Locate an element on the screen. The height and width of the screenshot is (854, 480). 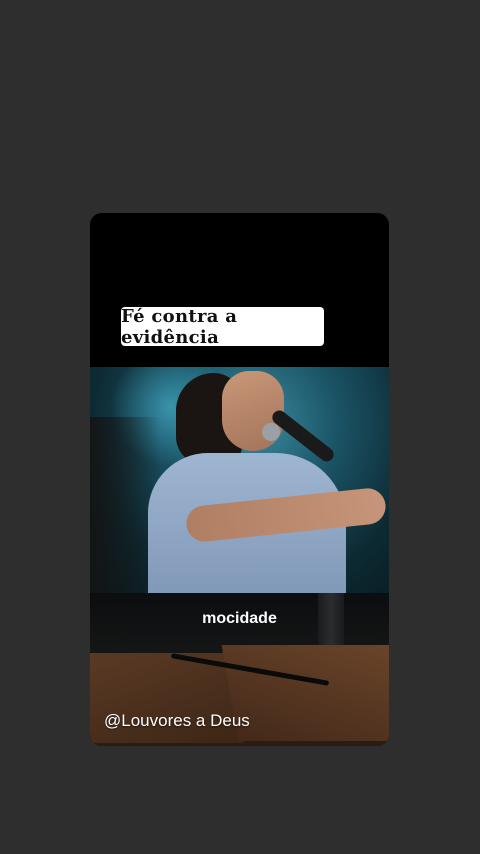
channel-watermark: @Louvores a Deus is located at coordinates (177, 720).